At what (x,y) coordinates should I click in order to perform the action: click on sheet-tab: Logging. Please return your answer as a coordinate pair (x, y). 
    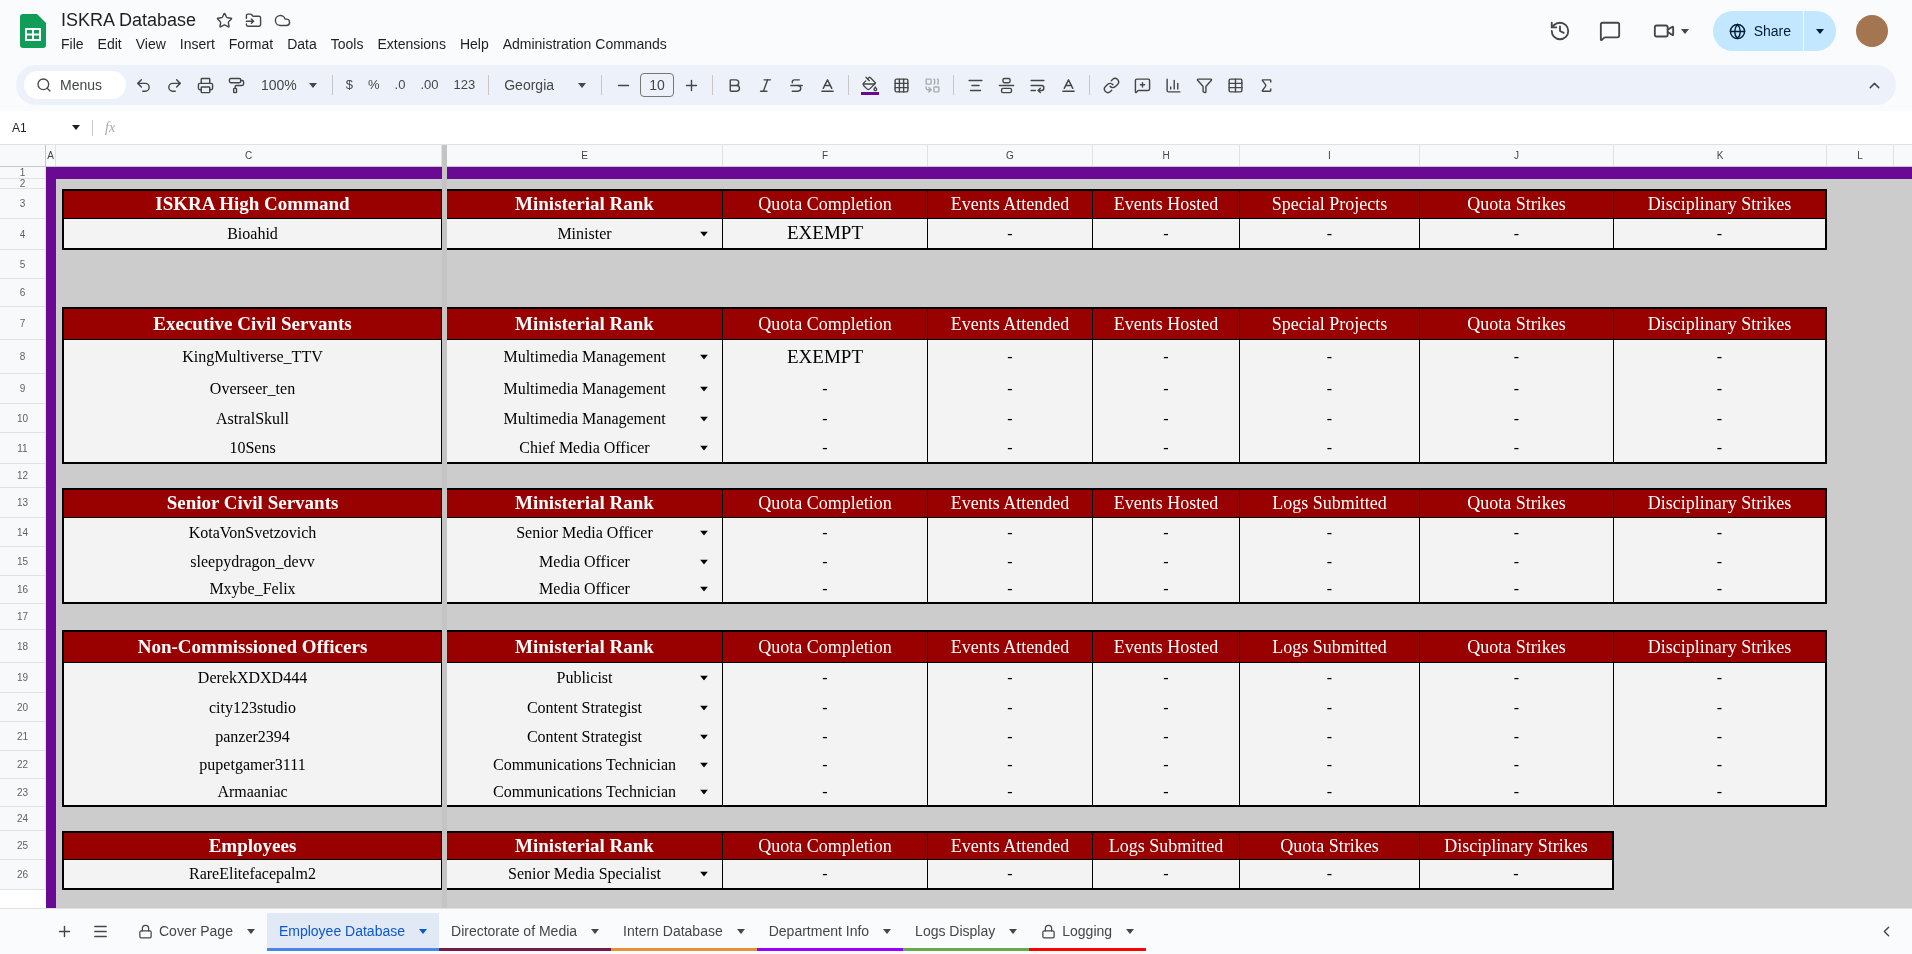
    Looking at the image, I should click on (1088, 931).